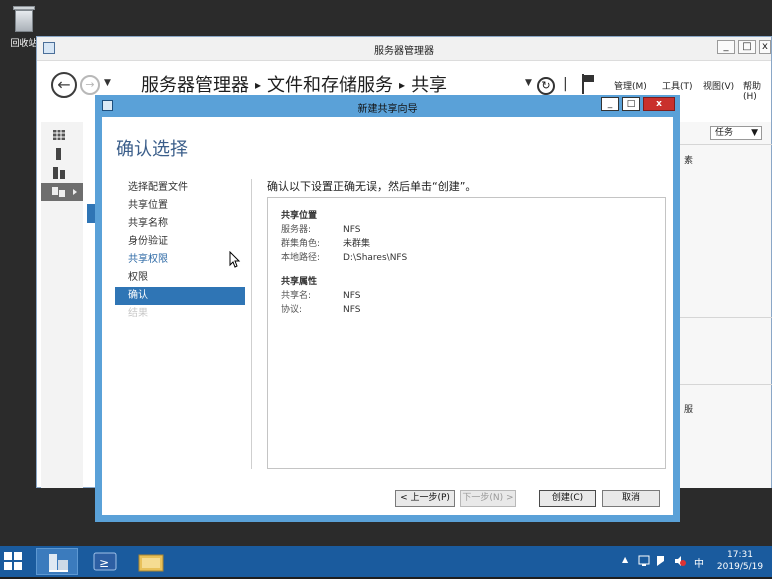  I want to click on menu-manage: 管理(M), so click(630, 85).